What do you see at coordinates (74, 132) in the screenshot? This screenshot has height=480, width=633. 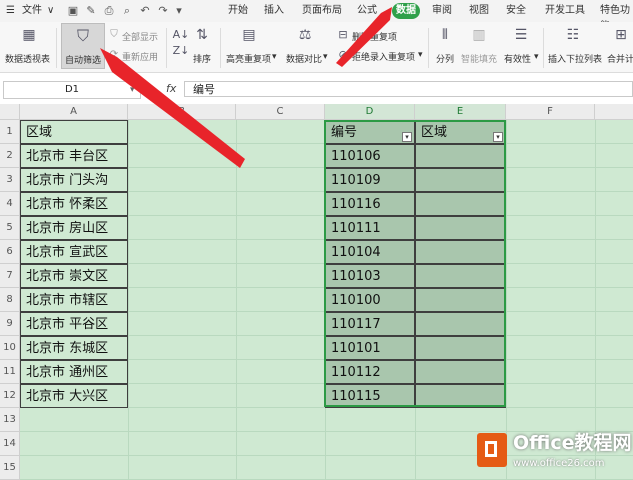 I see `cell-a1: 区域` at bounding box center [74, 132].